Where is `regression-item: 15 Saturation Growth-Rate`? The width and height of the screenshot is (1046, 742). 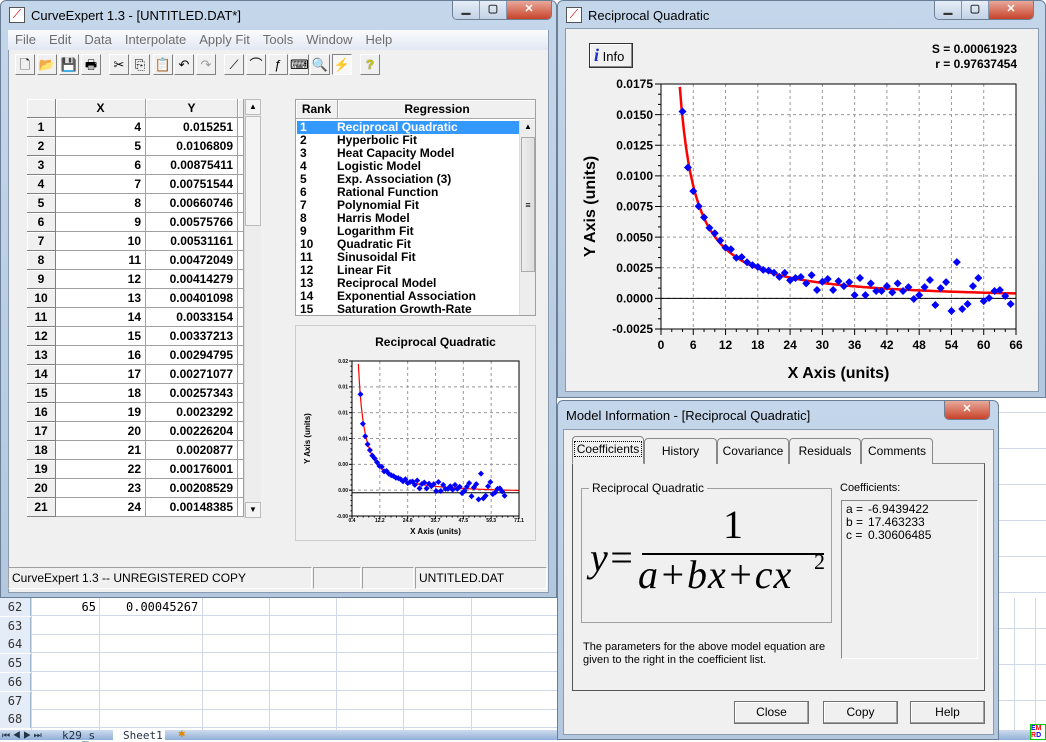
regression-item: 15 Saturation Growth-Rate is located at coordinates (408, 309).